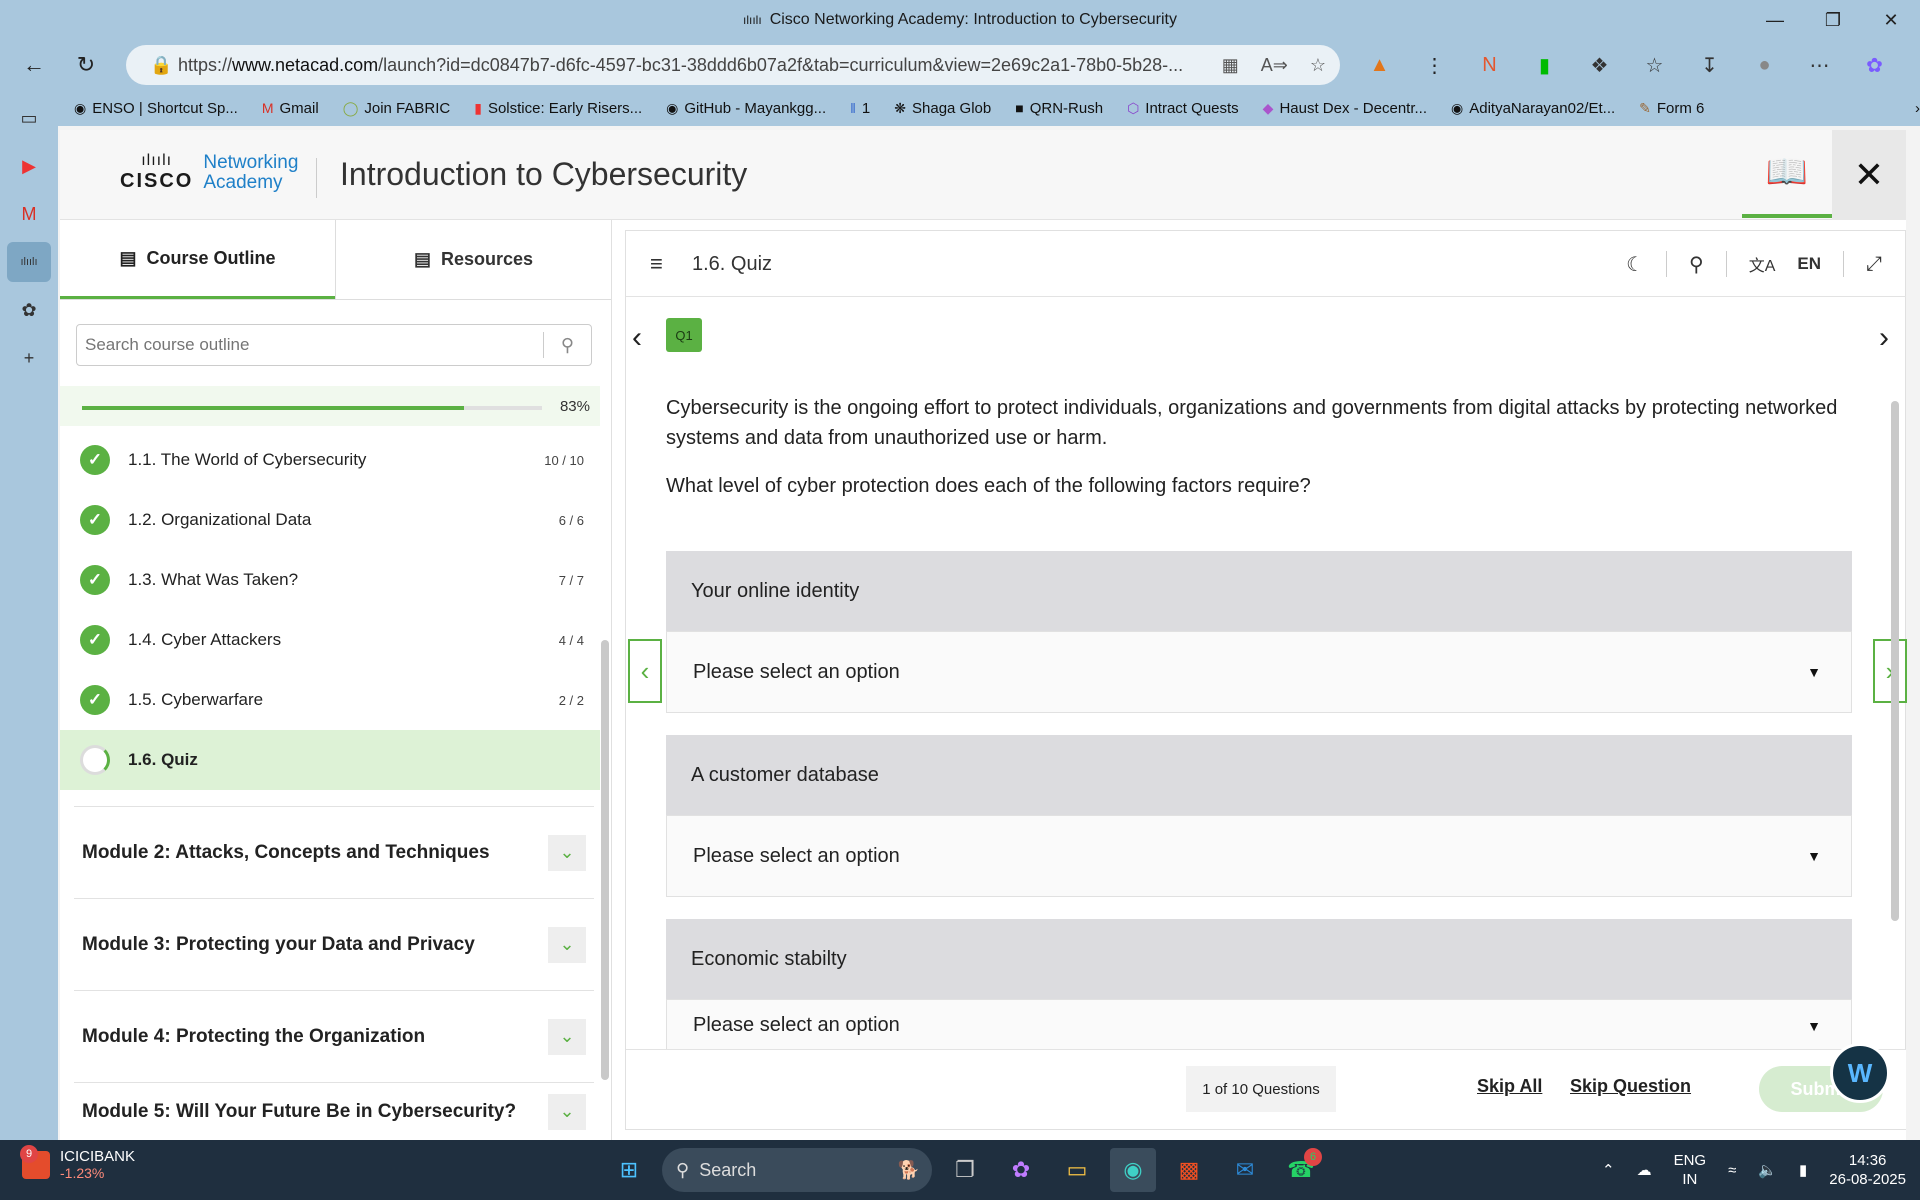  What do you see at coordinates (29, 118) in the screenshot?
I see `tab-actions-icon: ▭` at bounding box center [29, 118].